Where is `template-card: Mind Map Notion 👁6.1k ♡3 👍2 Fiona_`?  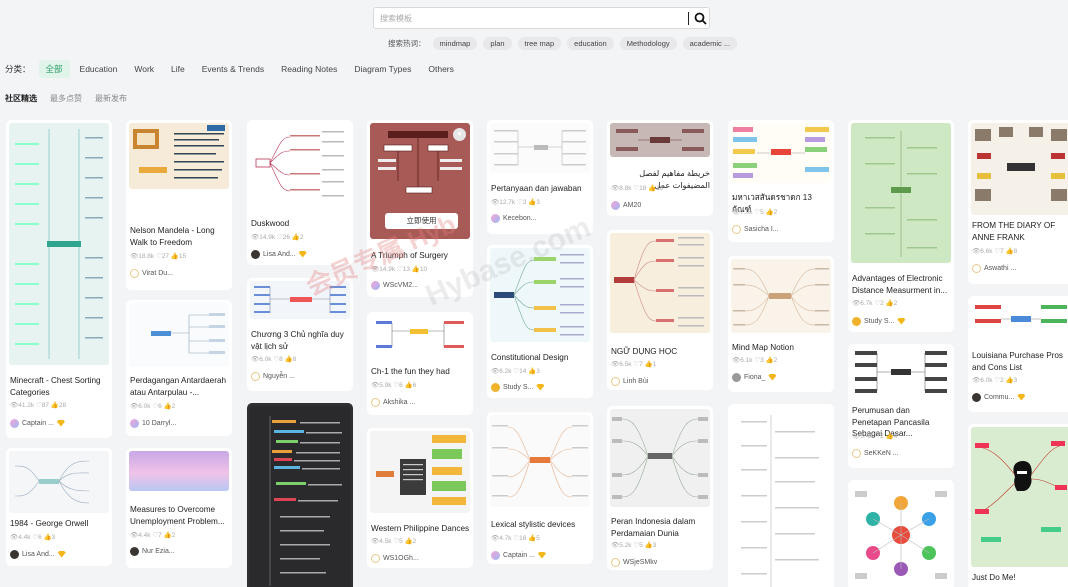 template-card: Mind Map Notion 👁6.1k ♡3 👍2 Fiona_ is located at coordinates (781, 324).